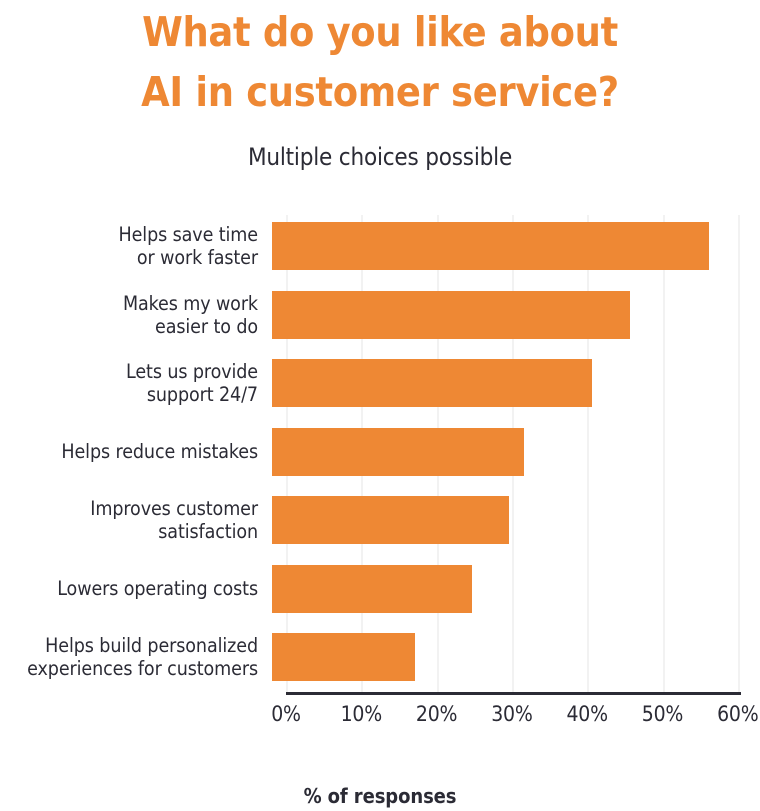 The width and height of the screenshot is (760, 811). What do you see at coordinates (188, 246) in the screenshot?
I see `bar-category-label: Helps save time or work faster` at bounding box center [188, 246].